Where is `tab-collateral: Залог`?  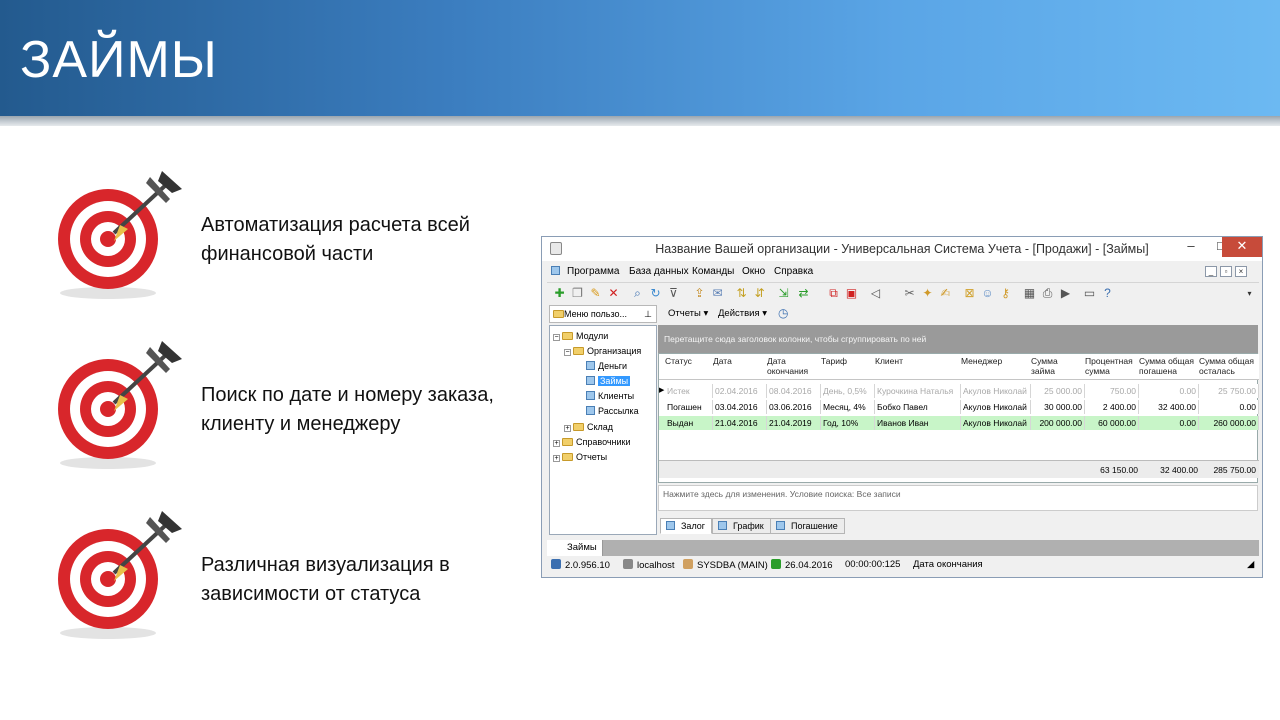 tab-collateral: Залог is located at coordinates (686, 526).